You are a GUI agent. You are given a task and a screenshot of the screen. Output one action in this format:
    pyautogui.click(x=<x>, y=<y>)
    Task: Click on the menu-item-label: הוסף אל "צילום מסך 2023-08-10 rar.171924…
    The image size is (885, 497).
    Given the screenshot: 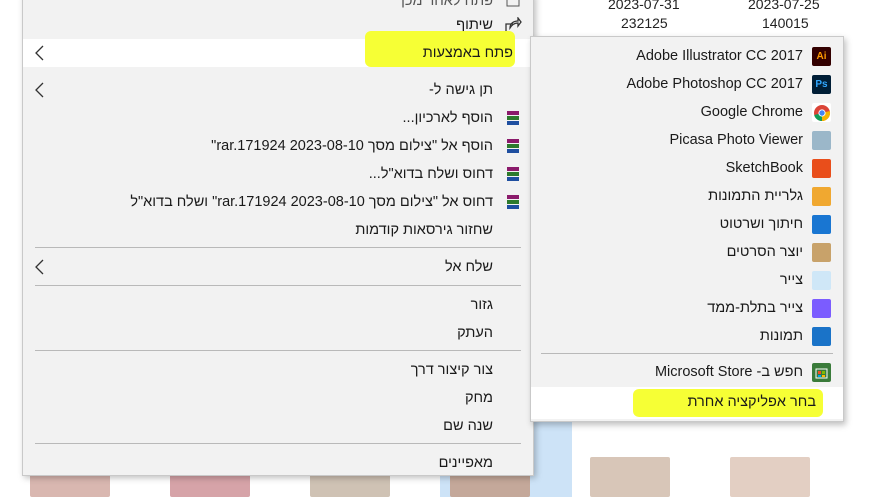 What is the action you would take?
    pyautogui.click(x=352, y=146)
    